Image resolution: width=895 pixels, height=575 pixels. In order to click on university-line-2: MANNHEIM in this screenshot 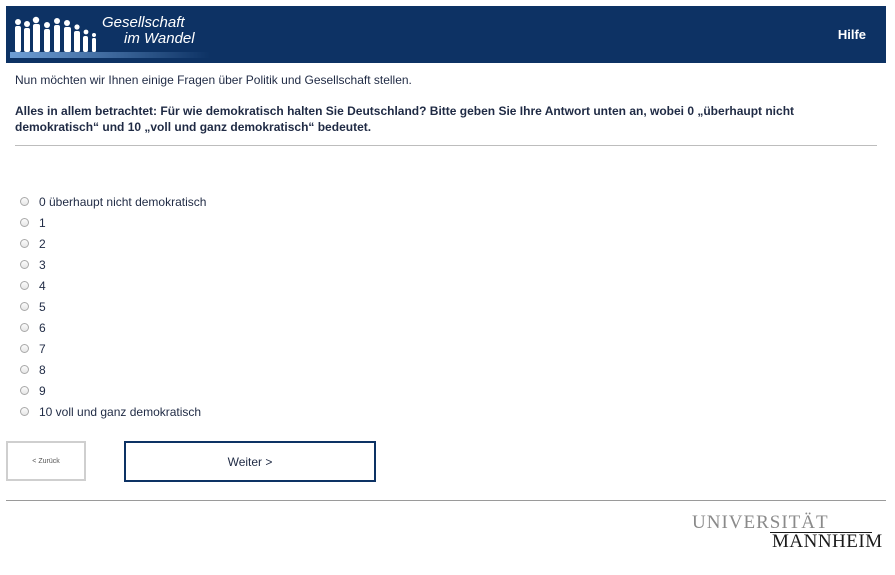, I will do `click(827, 541)`.